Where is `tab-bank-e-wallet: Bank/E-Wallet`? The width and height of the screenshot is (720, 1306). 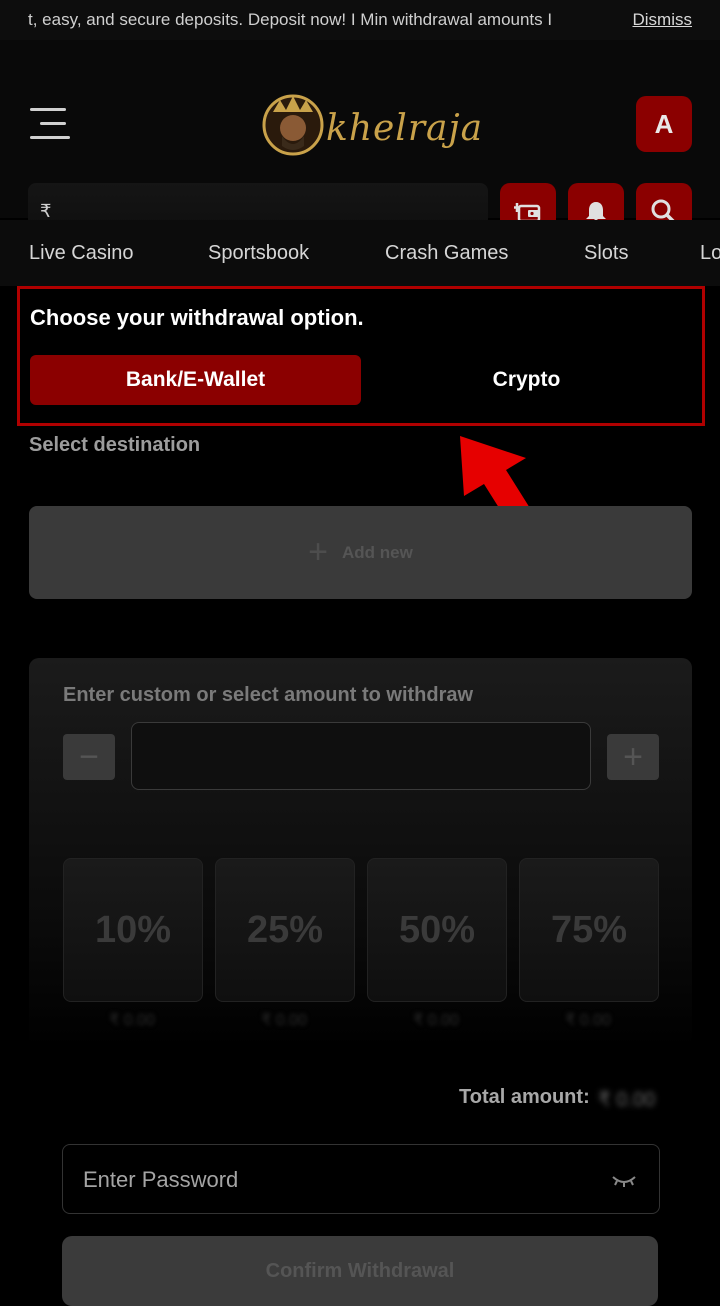 tab-bank-e-wallet: Bank/E-Wallet is located at coordinates (195, 380).